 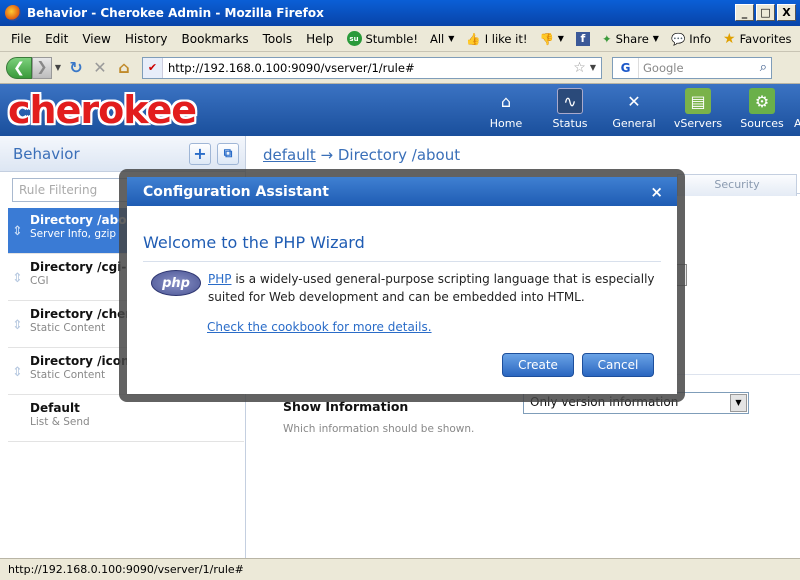 I want to click on minimize-button: _, so click(x=744, y=12).